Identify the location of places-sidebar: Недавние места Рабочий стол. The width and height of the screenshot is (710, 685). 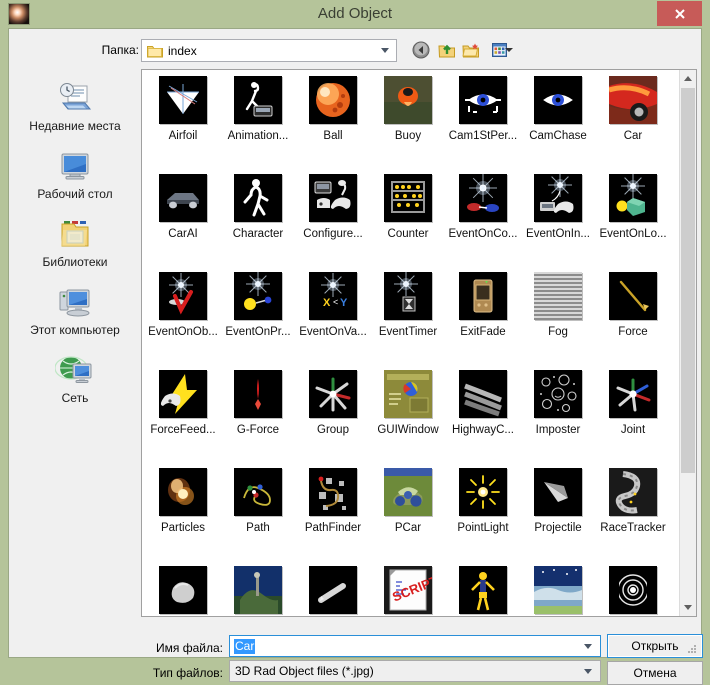
(75, 341).